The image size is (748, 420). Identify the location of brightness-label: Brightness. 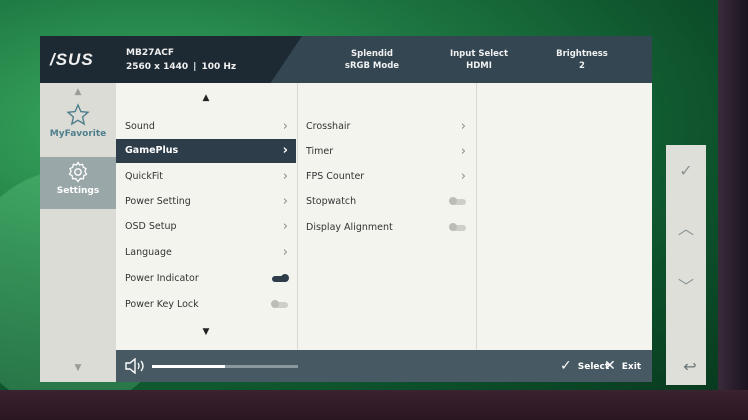
(582, 54).